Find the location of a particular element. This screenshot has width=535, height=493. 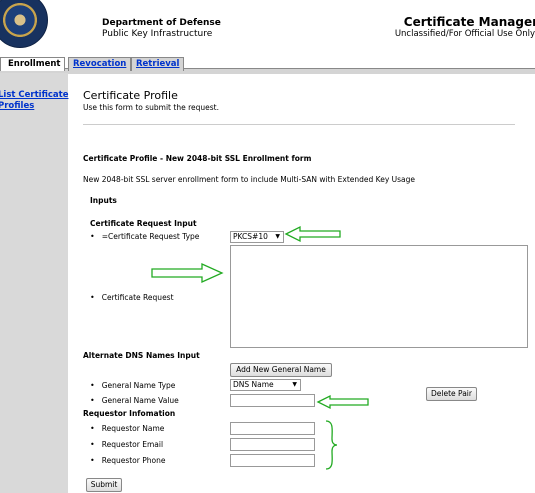

tab-revocation: Revocation is located at coordinates (100, 64).